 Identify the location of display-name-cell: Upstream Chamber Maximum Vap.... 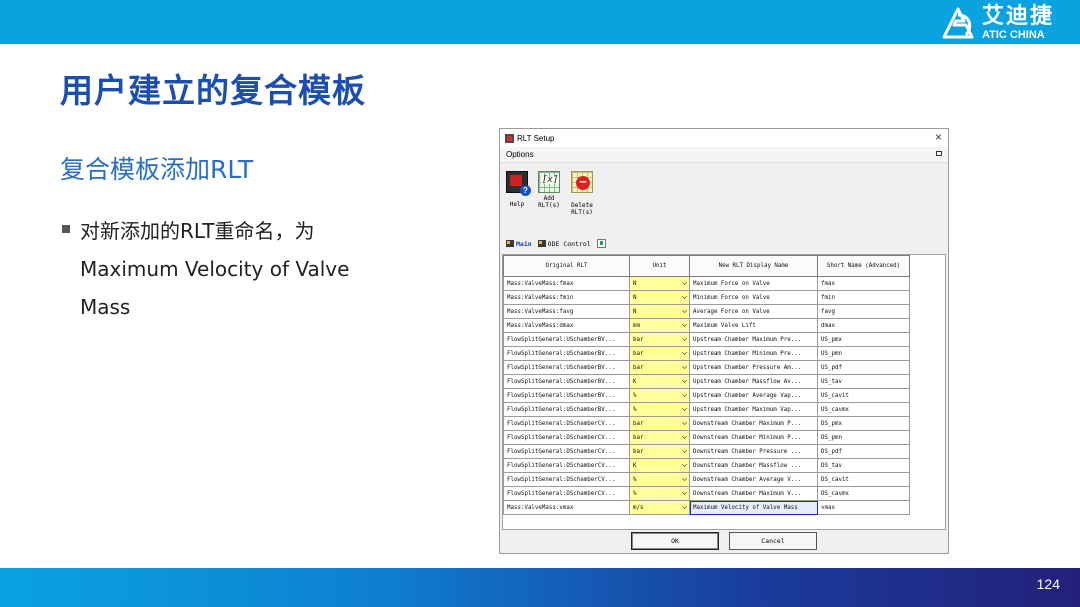
(753, 409).